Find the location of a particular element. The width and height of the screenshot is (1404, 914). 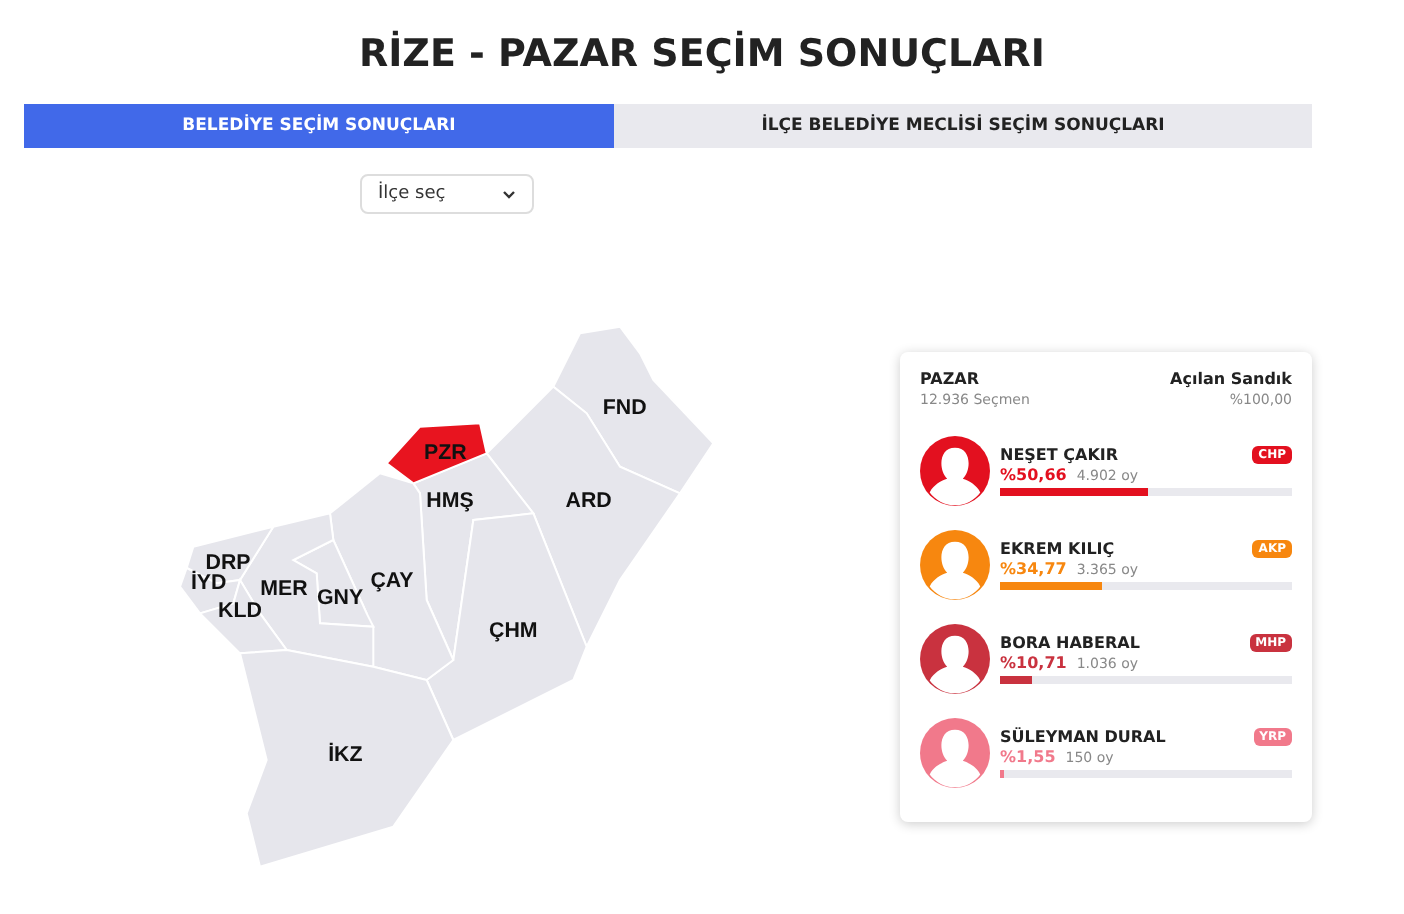

district-label: ÇAY is located at coordinates (392, 581).